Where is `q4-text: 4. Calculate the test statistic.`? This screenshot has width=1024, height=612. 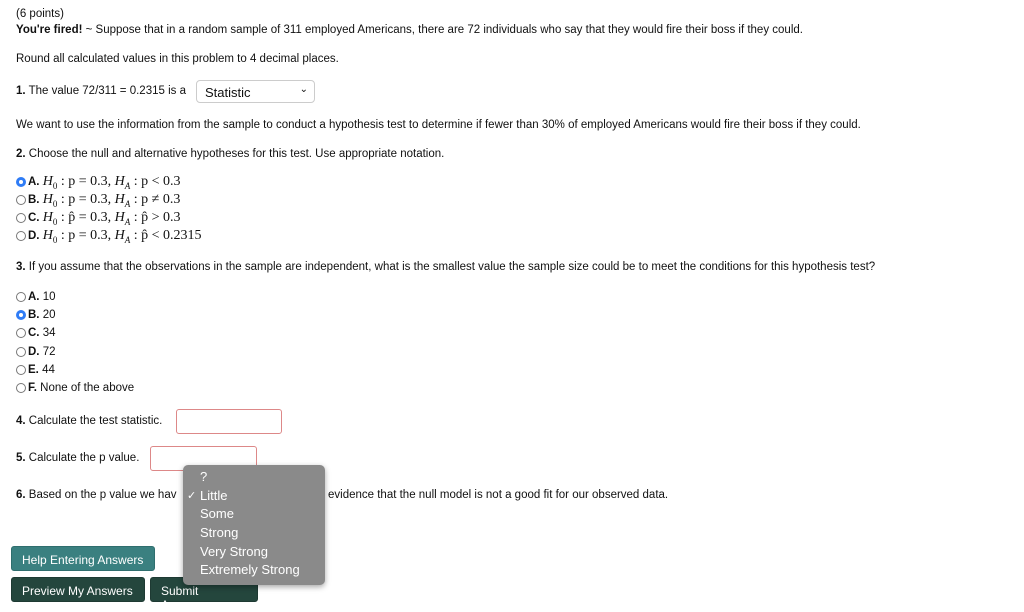 q4-text: 4. Calculate the test statistic. is located at coordinates (89, 421).